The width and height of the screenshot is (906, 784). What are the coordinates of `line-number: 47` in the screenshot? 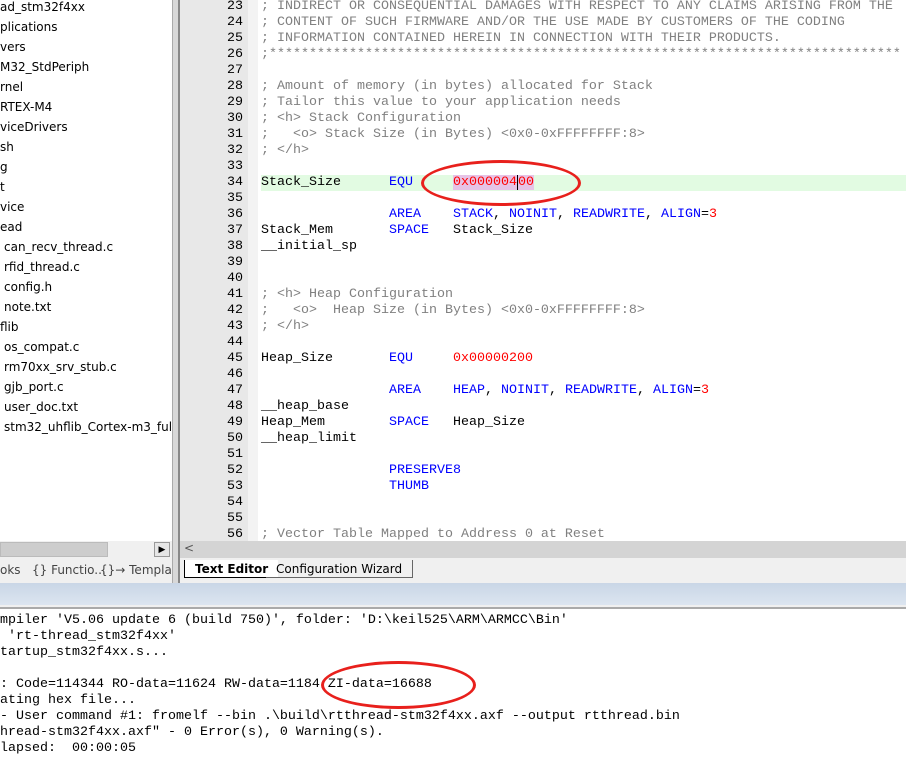 It's located at (235, 390).